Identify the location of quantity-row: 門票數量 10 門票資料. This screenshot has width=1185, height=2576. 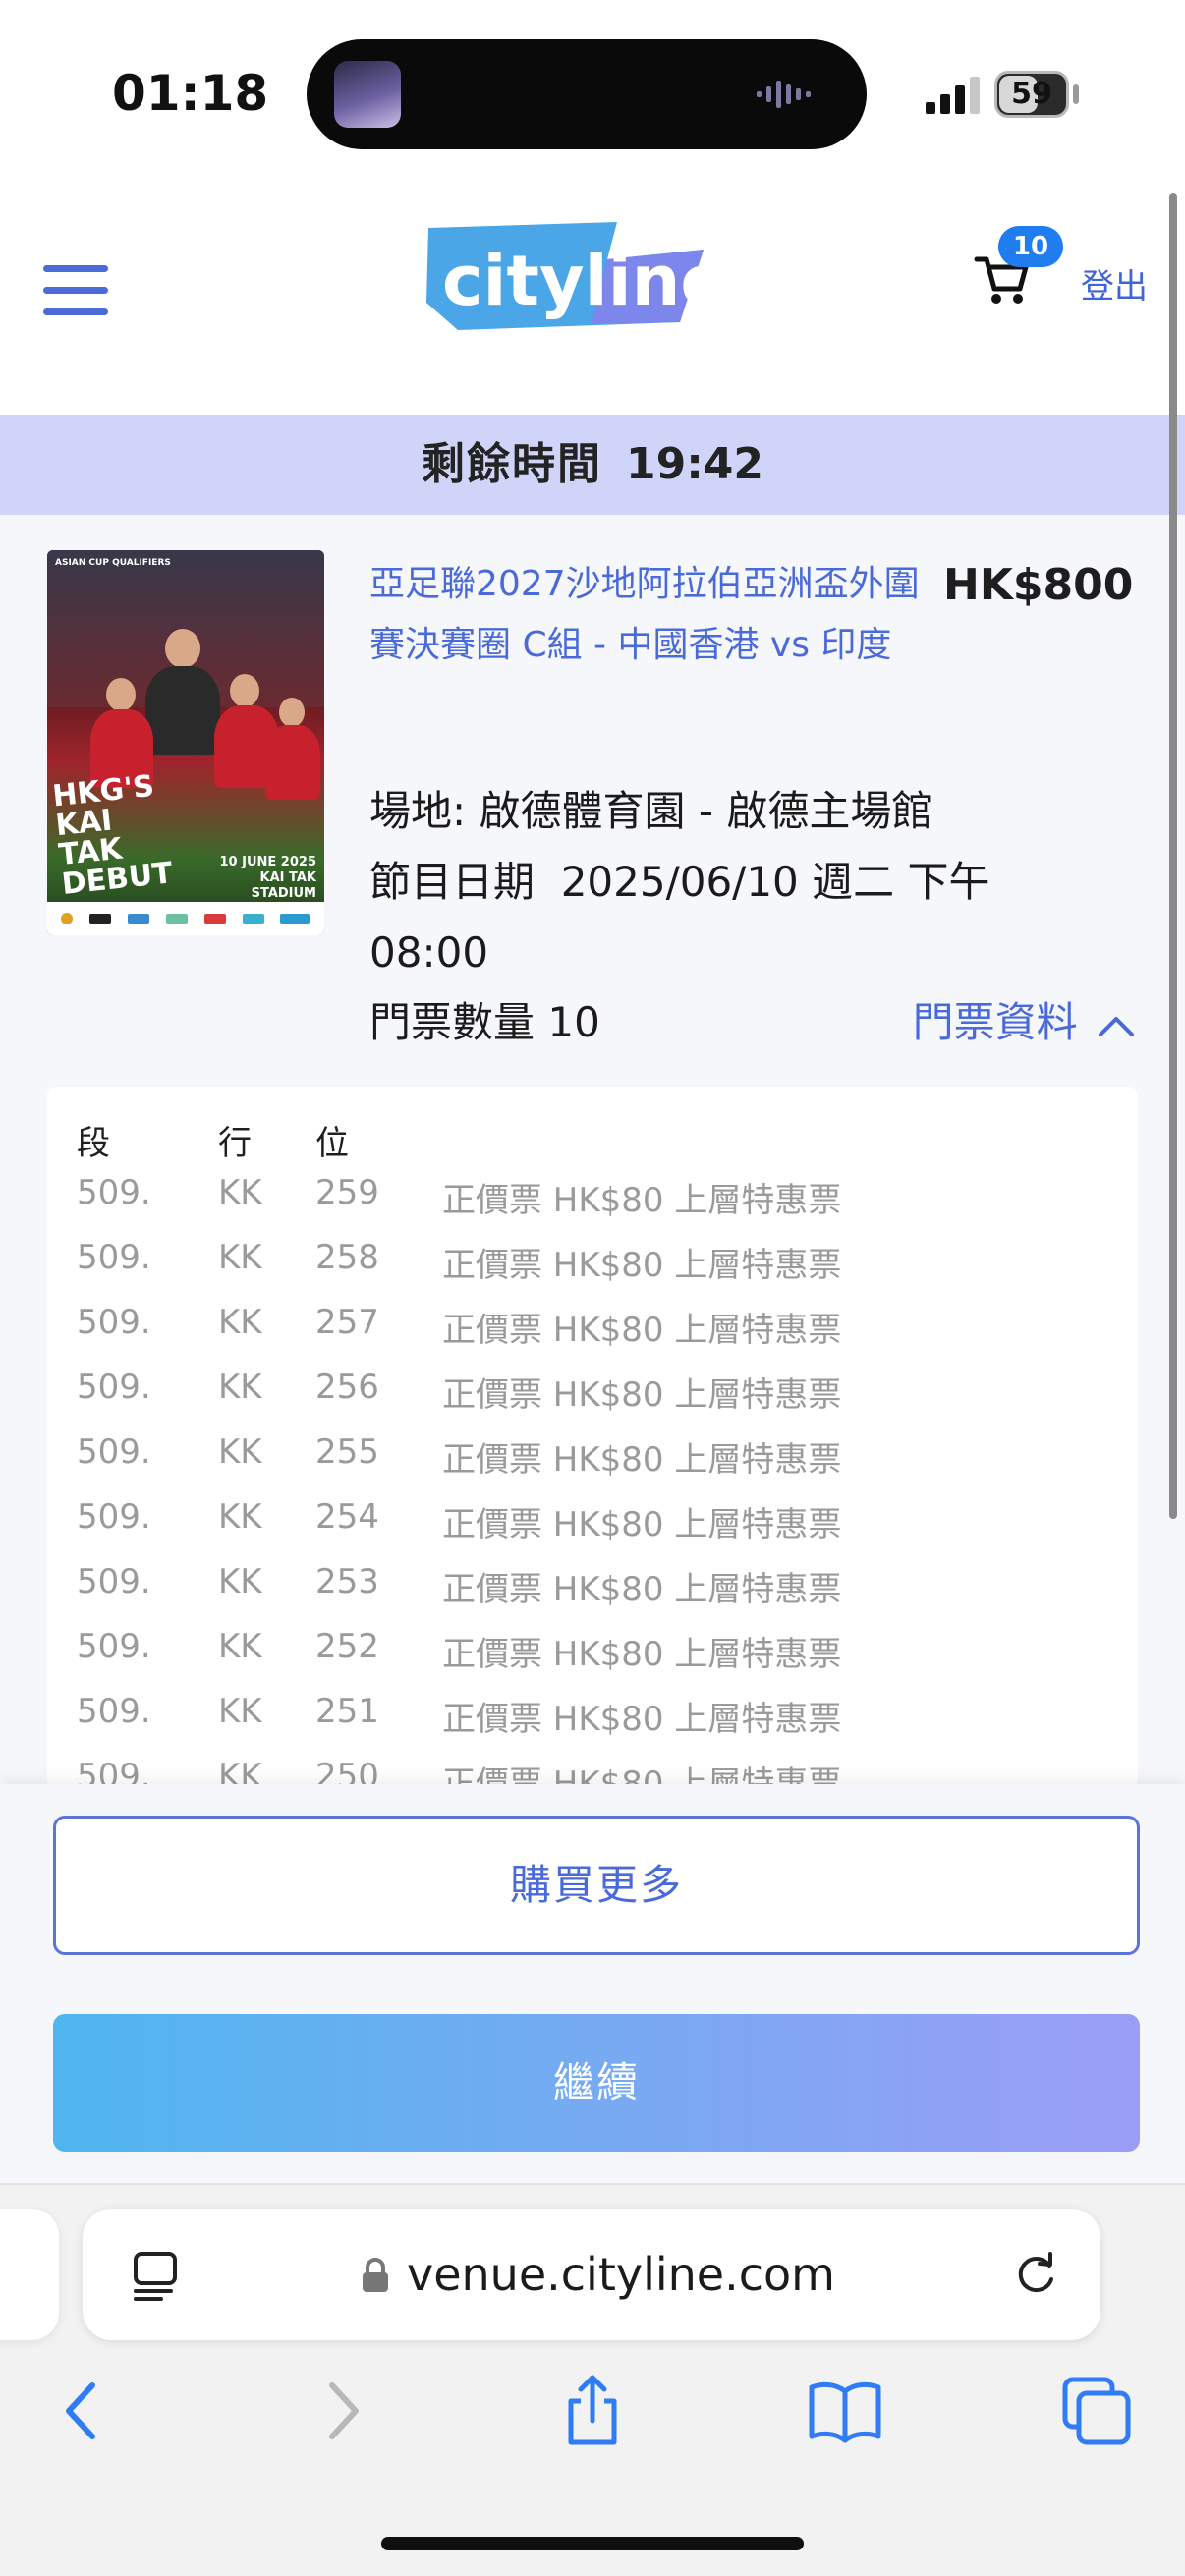
(753, 1022).